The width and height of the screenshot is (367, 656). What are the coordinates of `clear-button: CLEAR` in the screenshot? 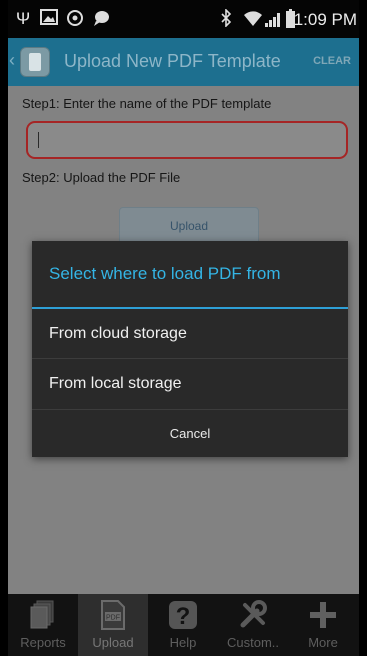 It's located at (332, 61).